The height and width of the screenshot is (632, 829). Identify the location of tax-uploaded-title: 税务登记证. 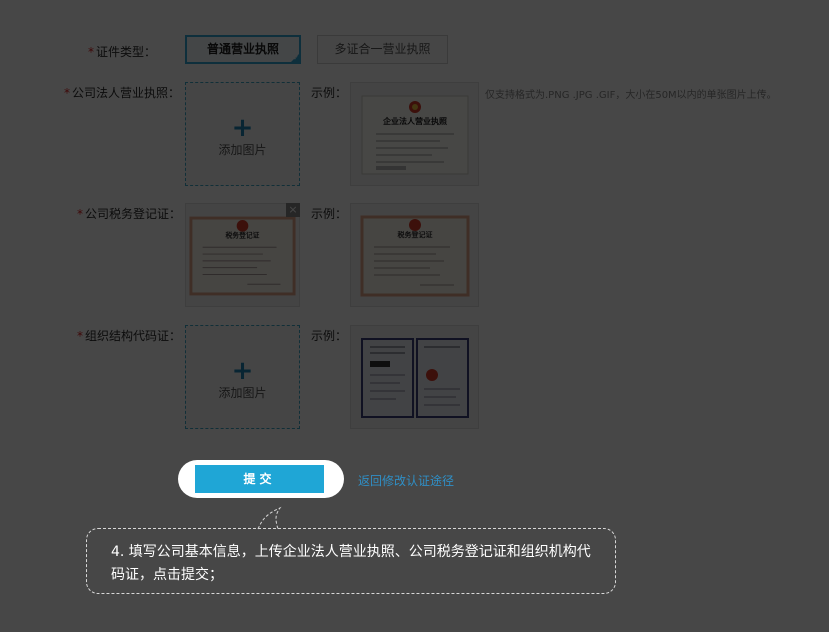
(243, 235).